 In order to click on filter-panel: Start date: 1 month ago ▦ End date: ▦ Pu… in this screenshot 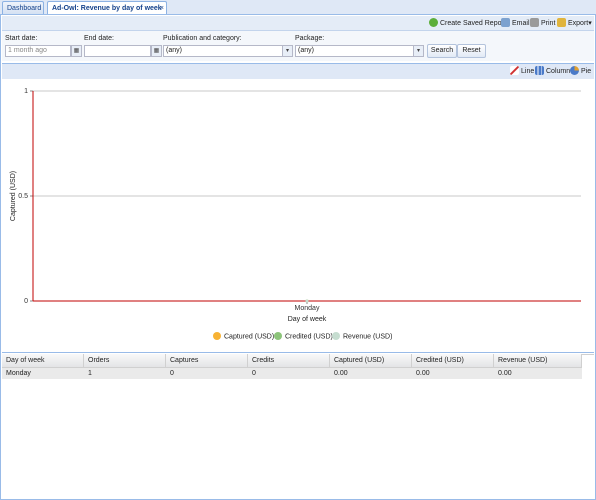, I will do `click(298, 46)`.